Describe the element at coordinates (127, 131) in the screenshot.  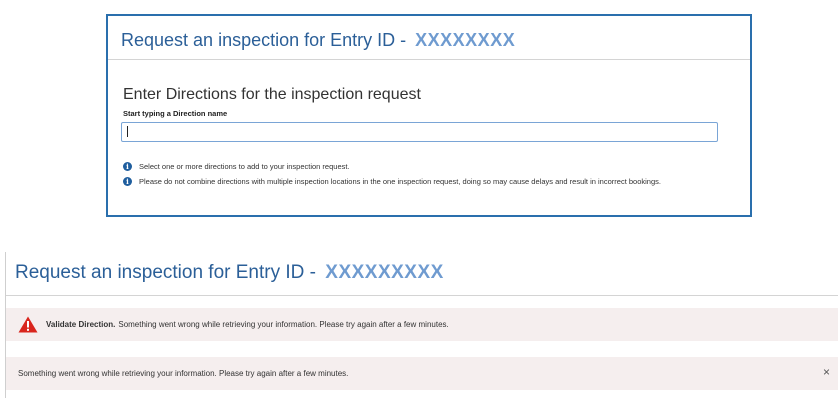
I see `text-cursor` at that location.